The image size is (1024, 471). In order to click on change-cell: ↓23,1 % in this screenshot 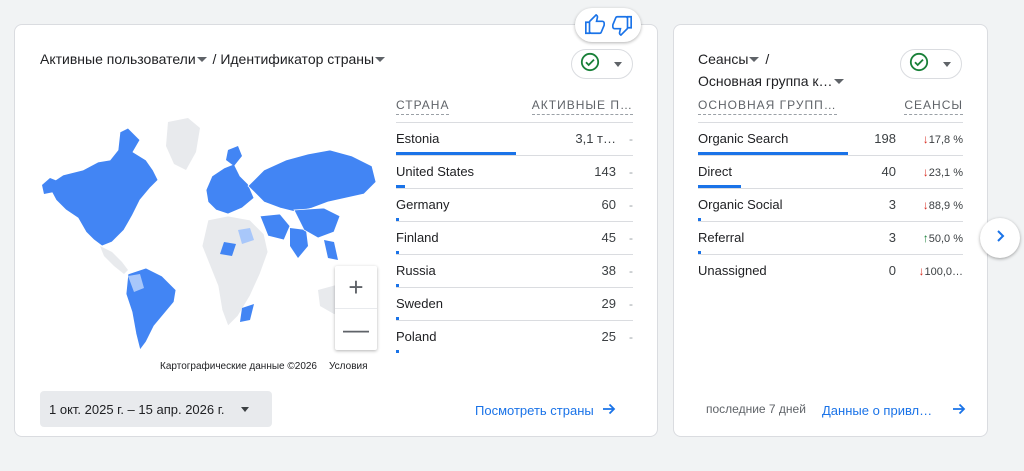, I will do `click(930, 171)`.